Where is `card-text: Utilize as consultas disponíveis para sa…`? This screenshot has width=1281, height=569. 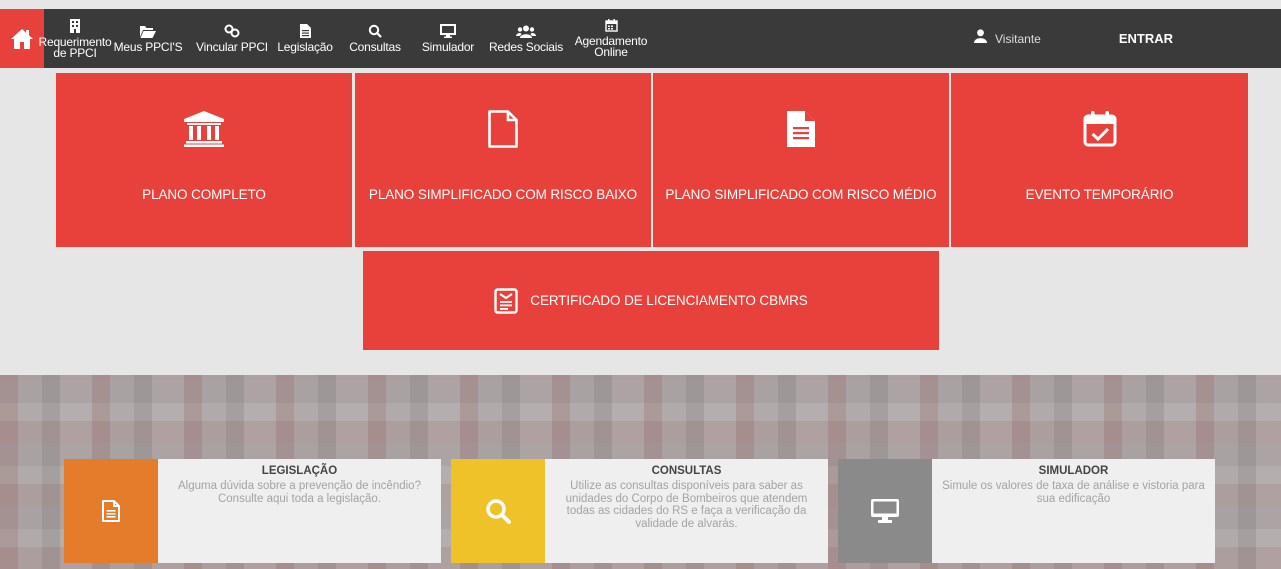 card-text: Utilize as consultas disponíveis para sa… is located at coordinates (686, 505).